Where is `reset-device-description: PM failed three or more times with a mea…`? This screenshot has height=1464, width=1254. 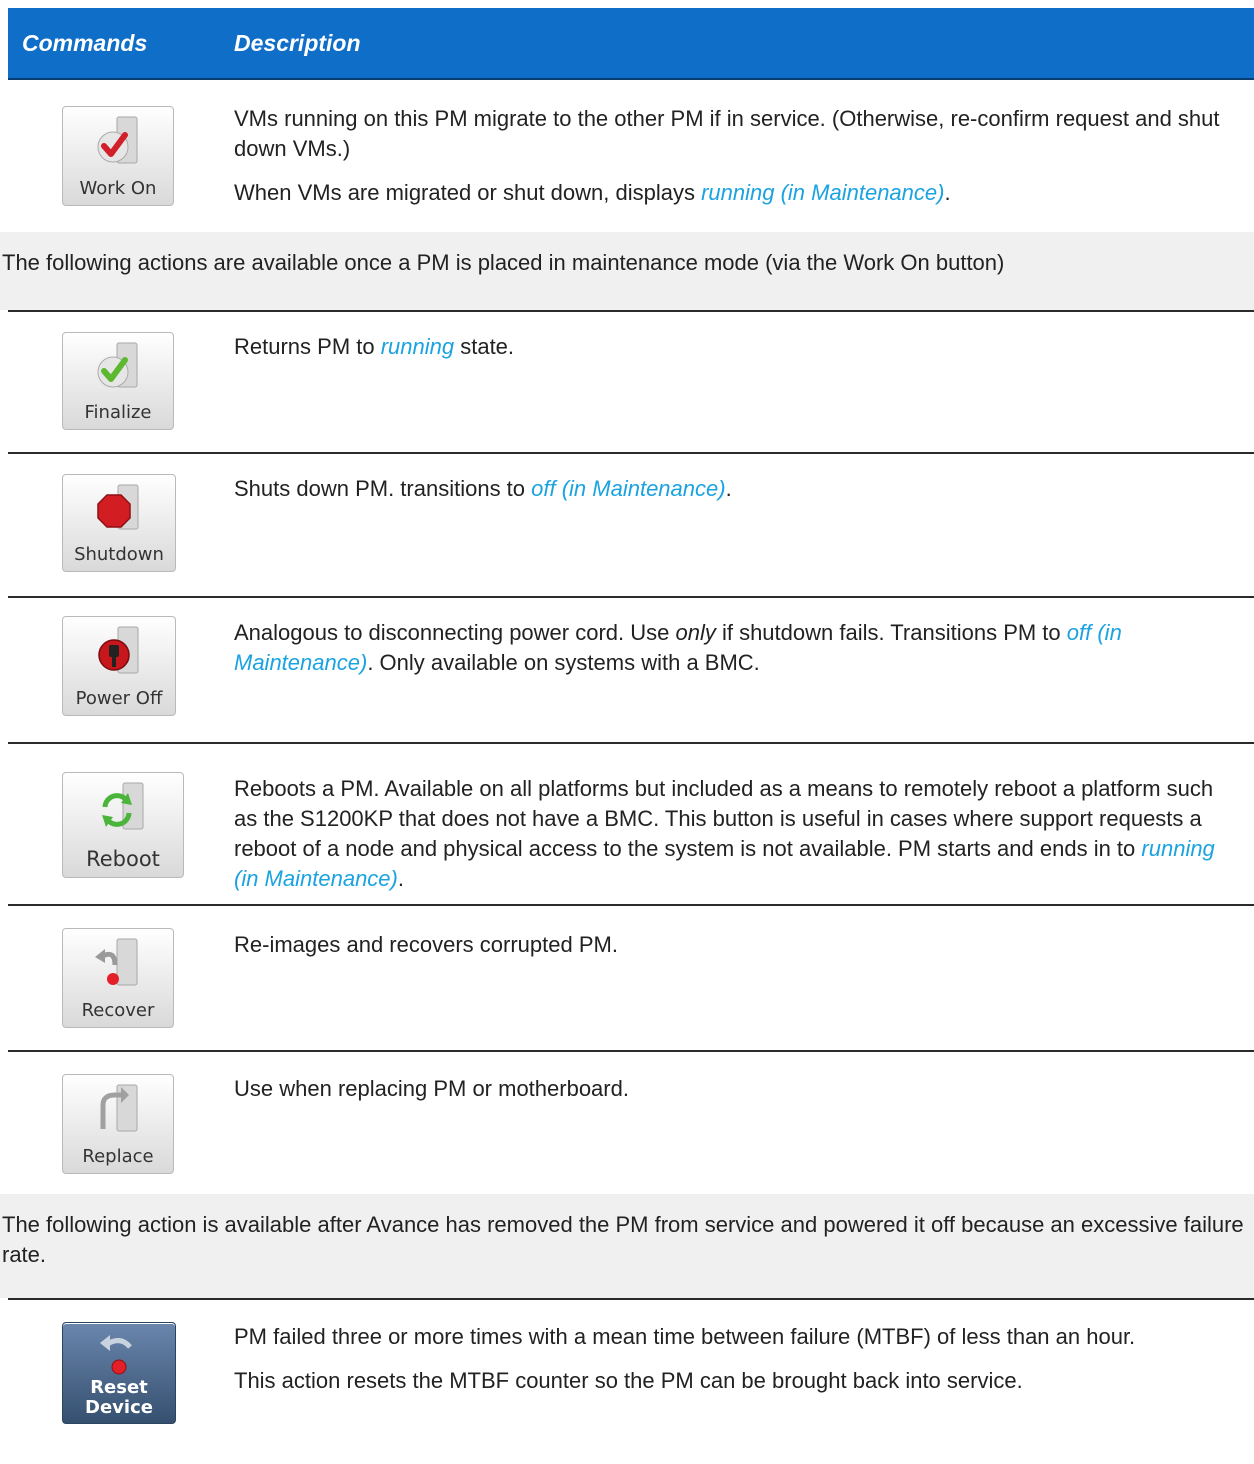
reset-device-description: PM failed three or more times with a mea… is located at coordinates (734, 1359).